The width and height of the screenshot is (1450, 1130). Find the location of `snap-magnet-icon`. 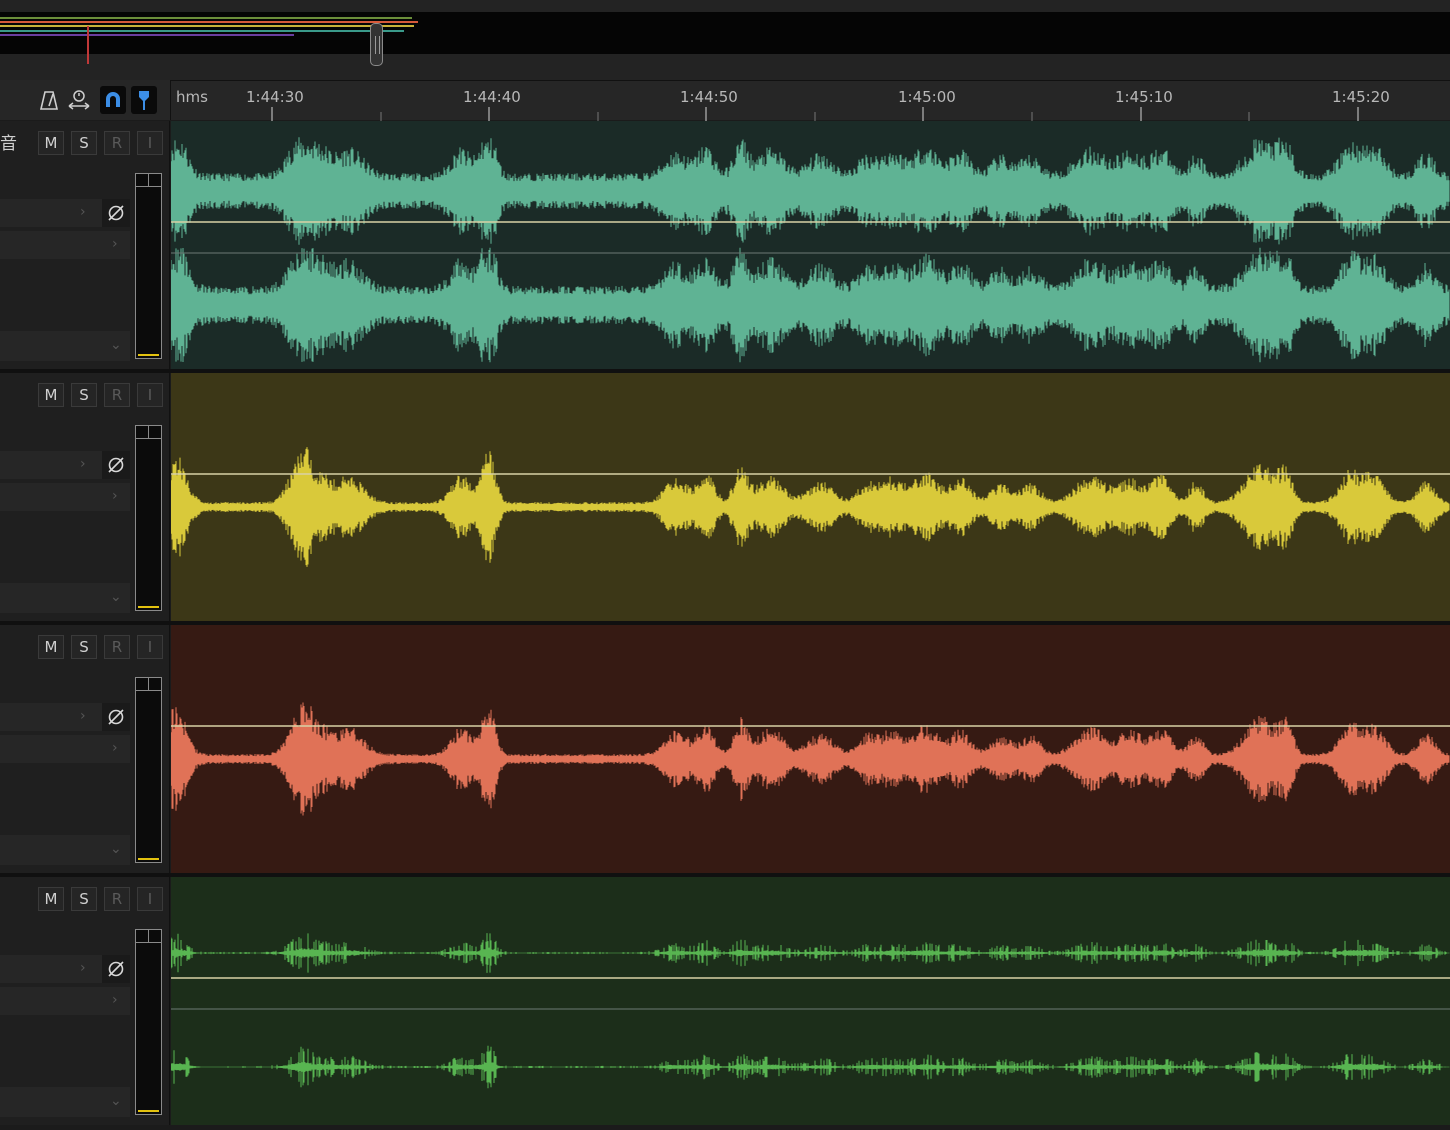

snap-magnet-icon is located at coordinates (113, 99).